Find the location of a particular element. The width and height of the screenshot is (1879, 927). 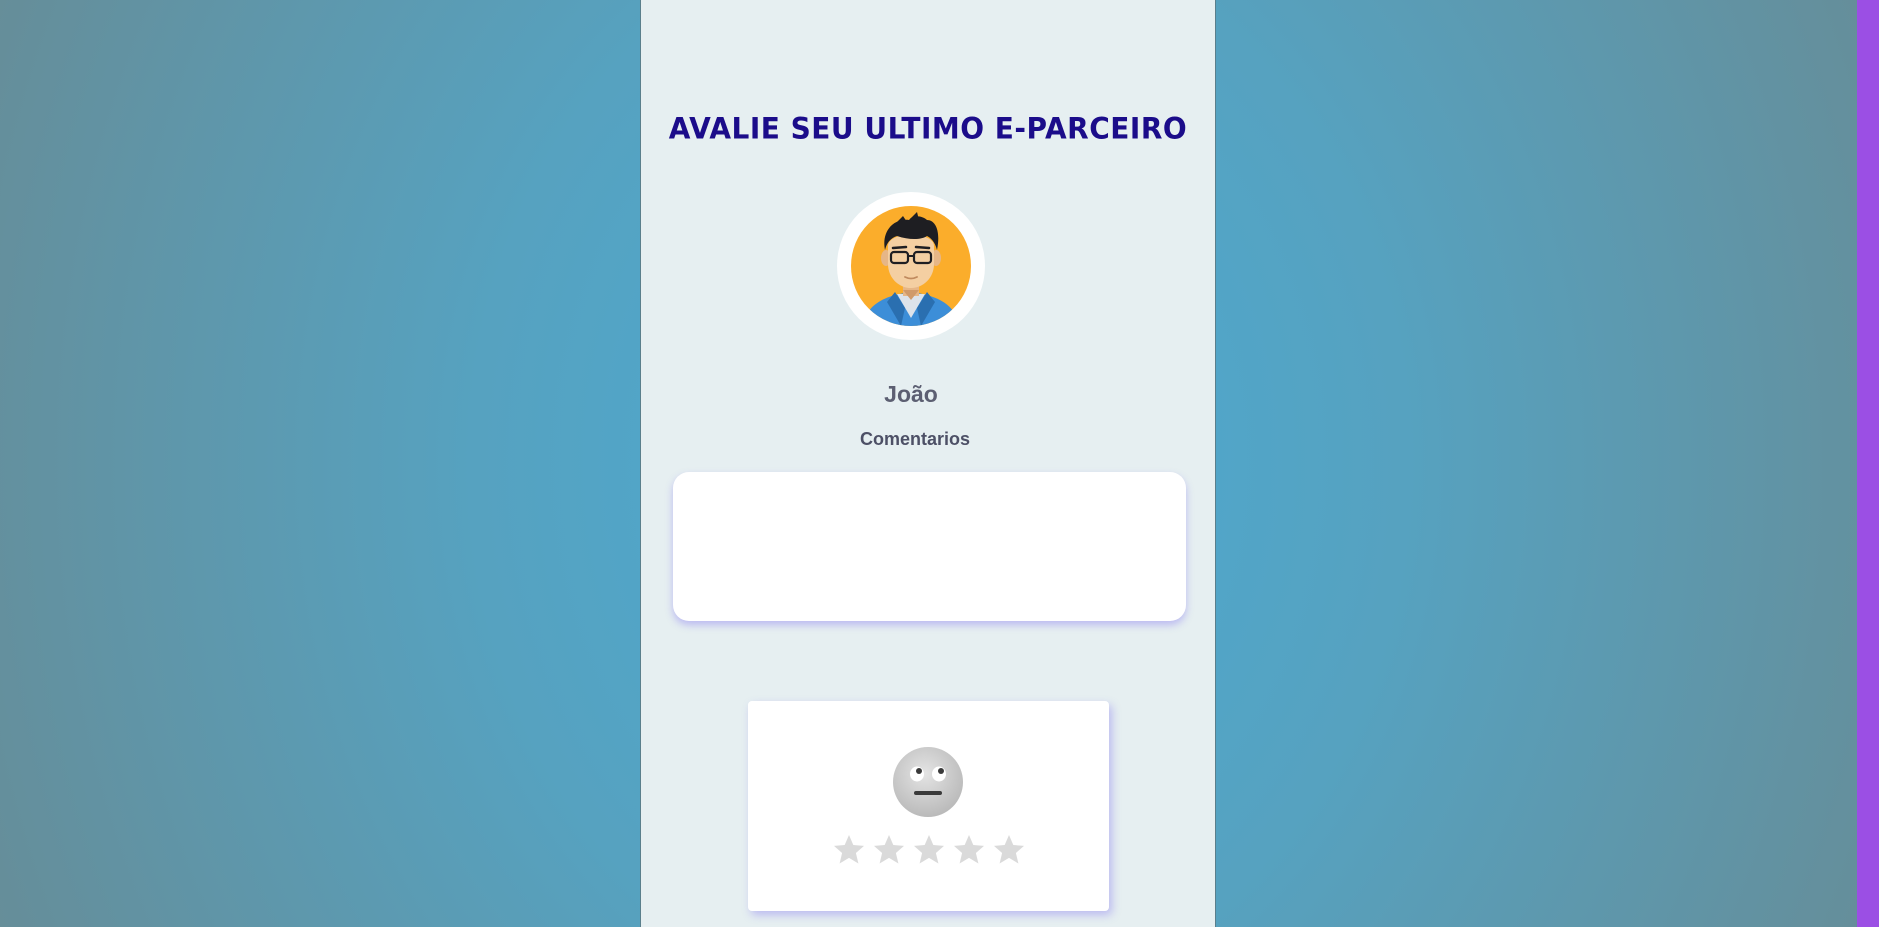

star-4-icon is located at coordinates (969, 850).